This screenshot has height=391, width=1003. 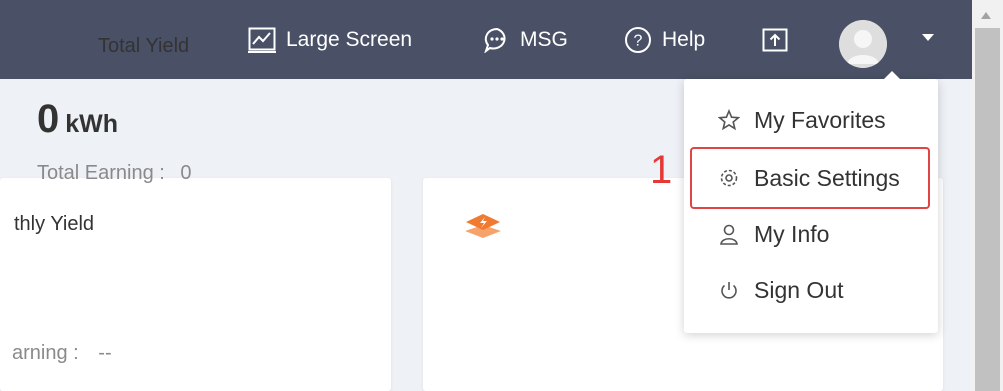 I want to click on user-menu-caret-icon, so click(x=928, y=37).